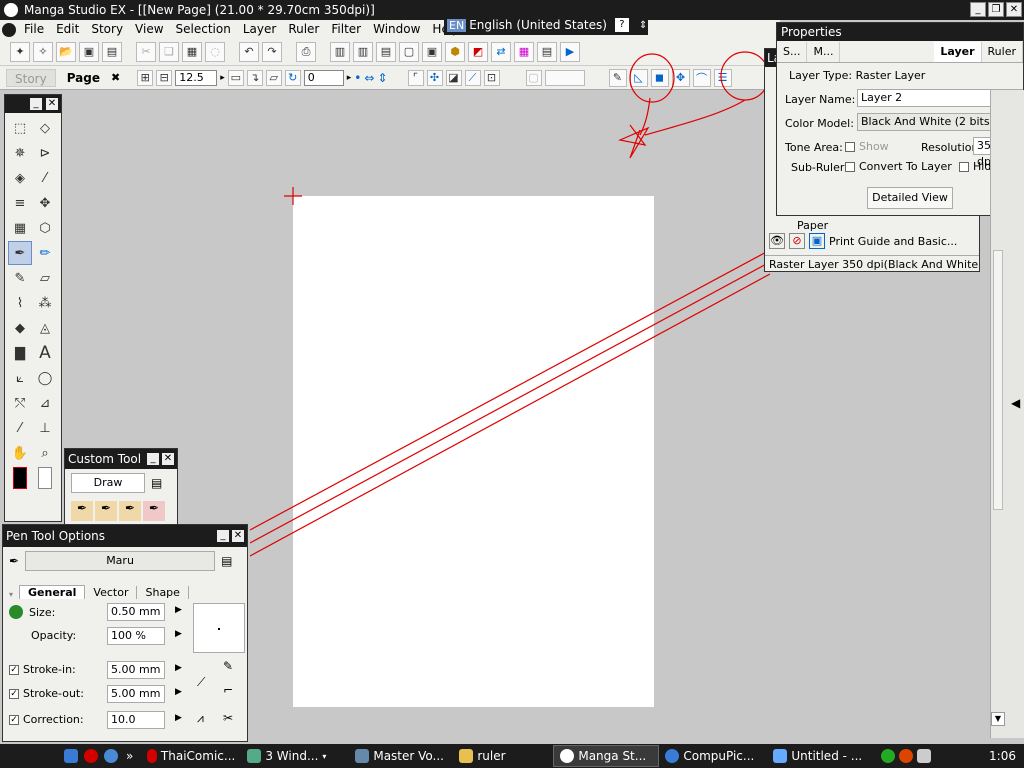  What do you see at coordinates (129, 756) in the screenshot?
I see `more-icon: »` at bounding box center [129, 756].